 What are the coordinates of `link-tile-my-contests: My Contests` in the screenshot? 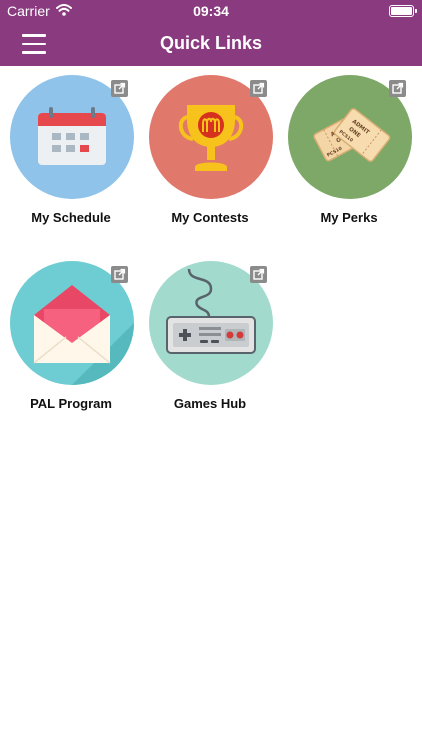 It's located at (210, 151).